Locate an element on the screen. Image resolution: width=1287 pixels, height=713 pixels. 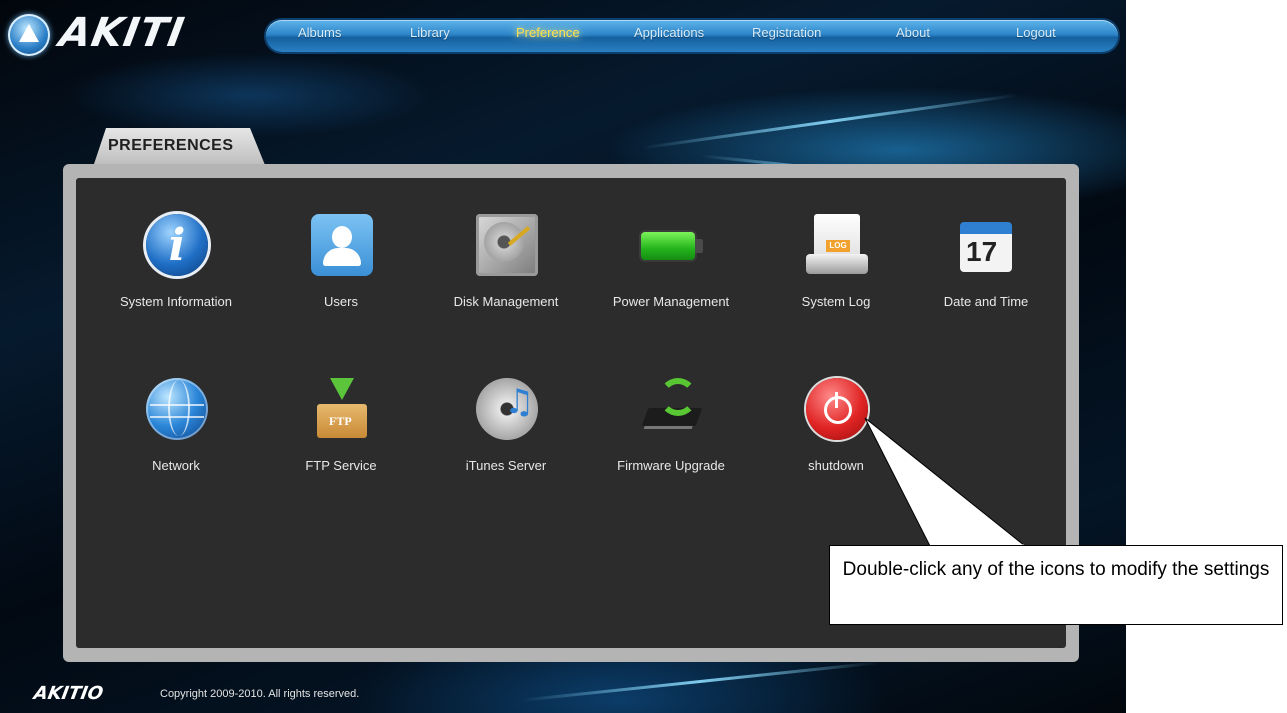
tile-ftp-service: FTP FTP Service is located at coordinates (341, 423).